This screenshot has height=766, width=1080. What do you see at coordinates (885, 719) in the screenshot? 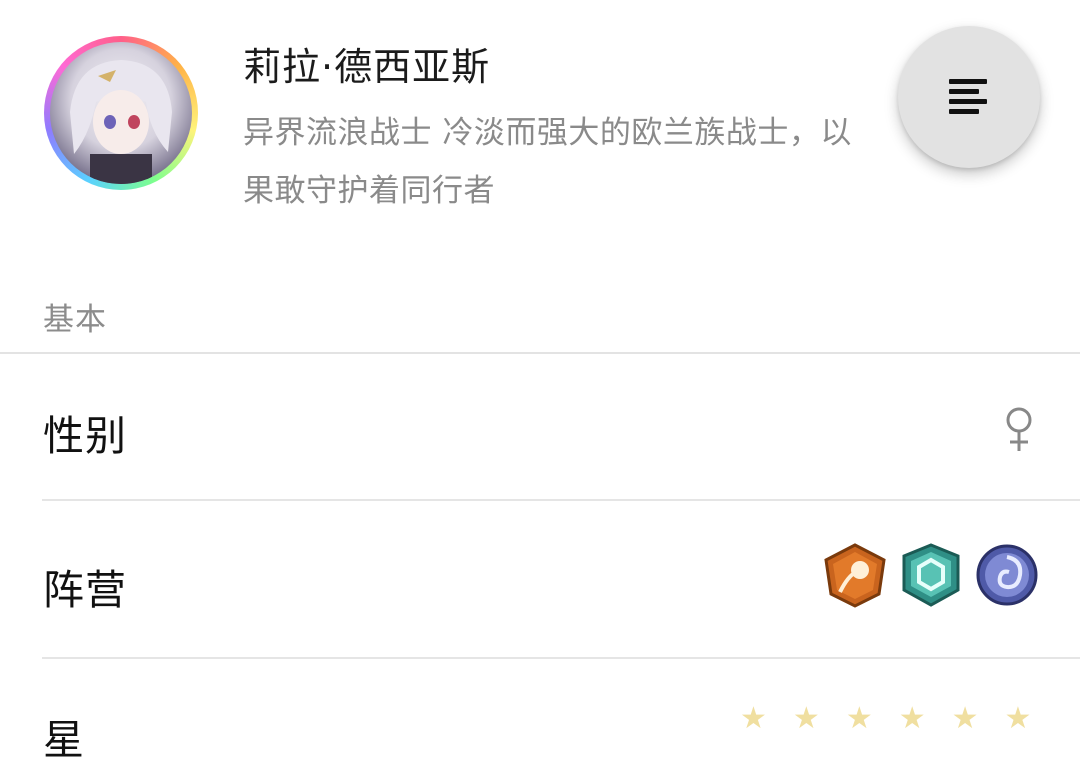
I see `star-rating: ★ ★ ★ ★ ★ ★` at bounding box center [885, 719].